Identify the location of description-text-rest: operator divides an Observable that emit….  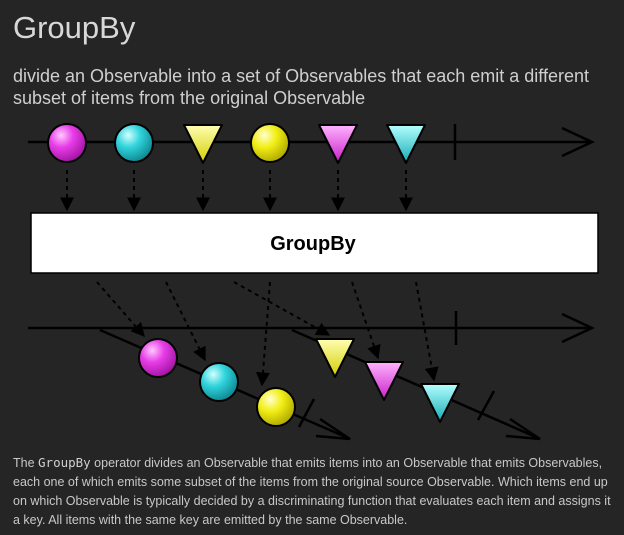
(312, 491).